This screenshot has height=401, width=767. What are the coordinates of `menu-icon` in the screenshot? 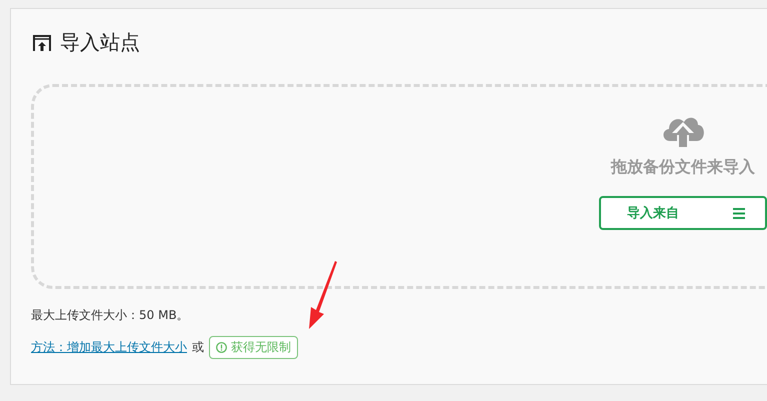 It's located at (739, 213).